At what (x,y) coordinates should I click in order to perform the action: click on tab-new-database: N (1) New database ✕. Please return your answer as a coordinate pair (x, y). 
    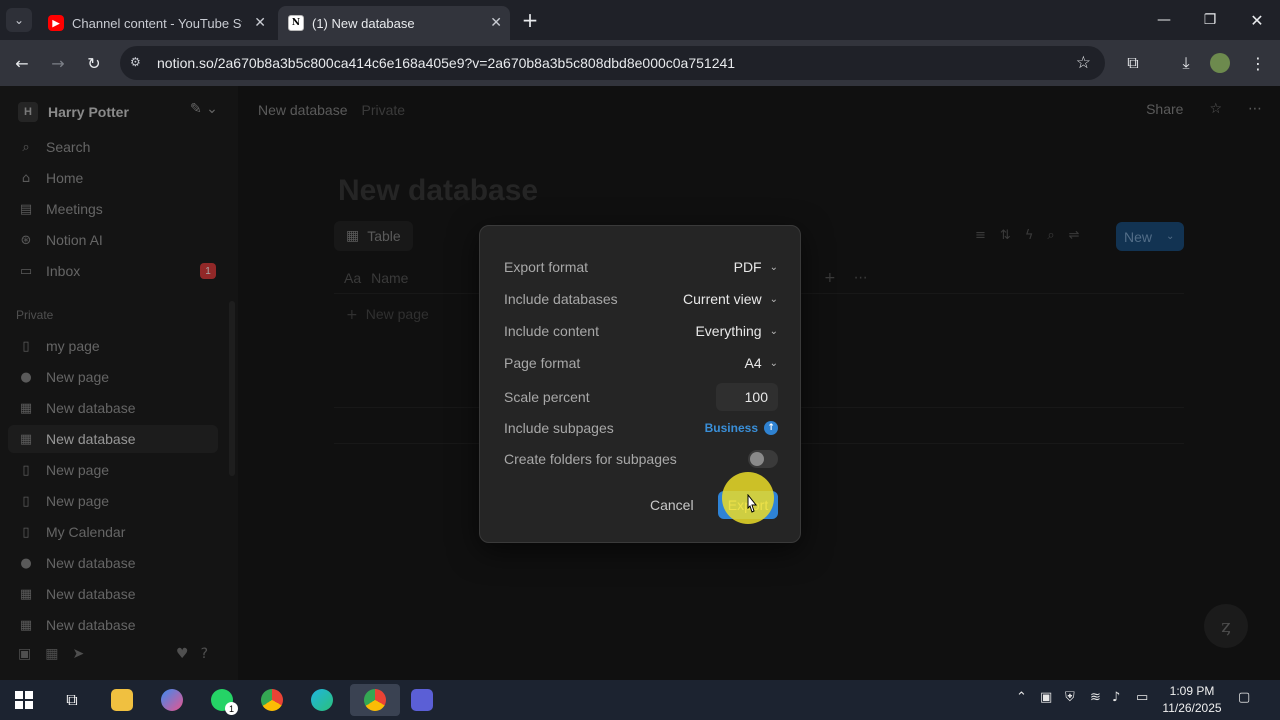
    Looking at the image, I should click on (394, 23).